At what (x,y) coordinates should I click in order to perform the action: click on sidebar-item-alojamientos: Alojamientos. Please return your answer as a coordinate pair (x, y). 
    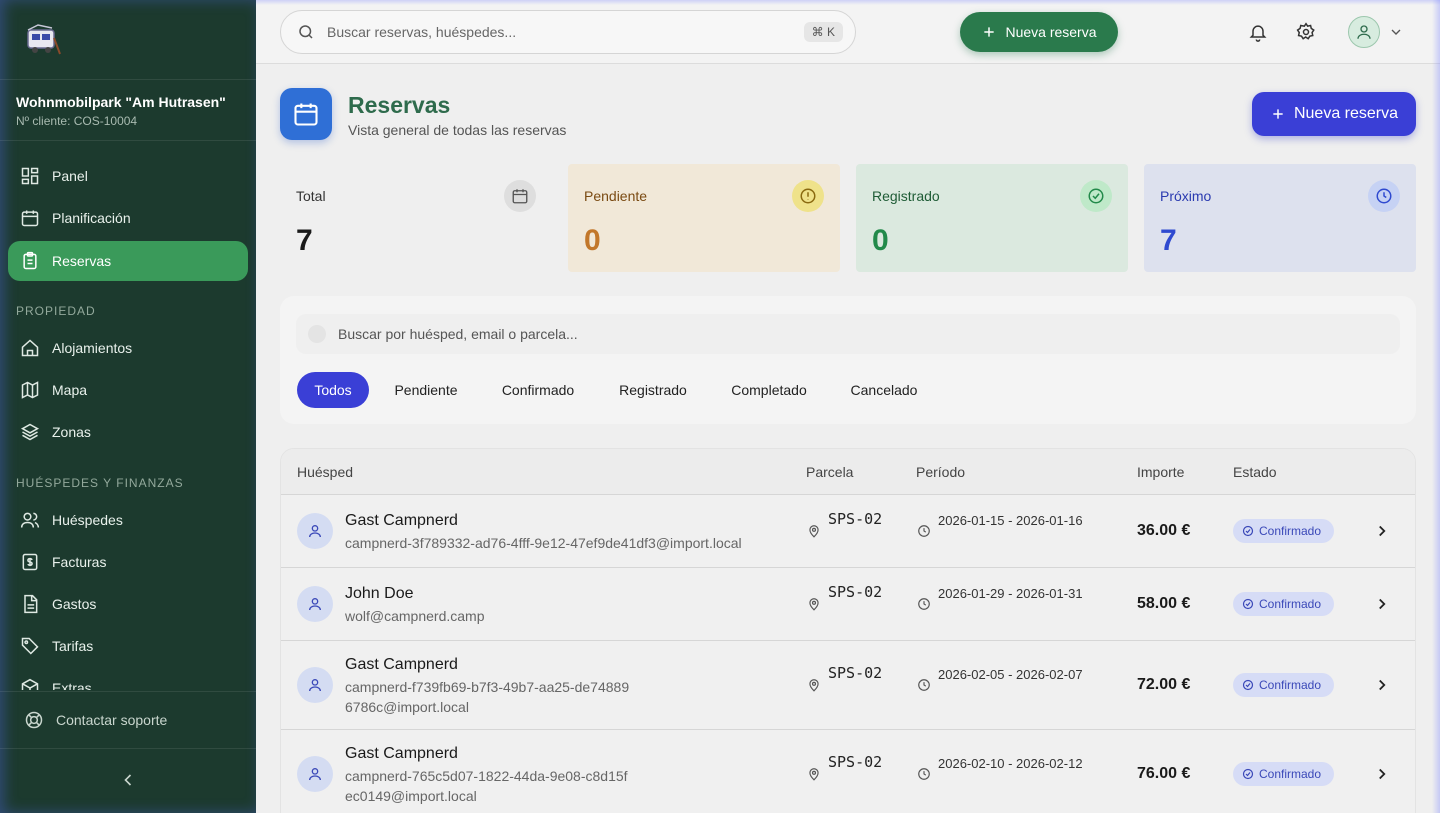
    Looking at the image, I should click on (128, 348).